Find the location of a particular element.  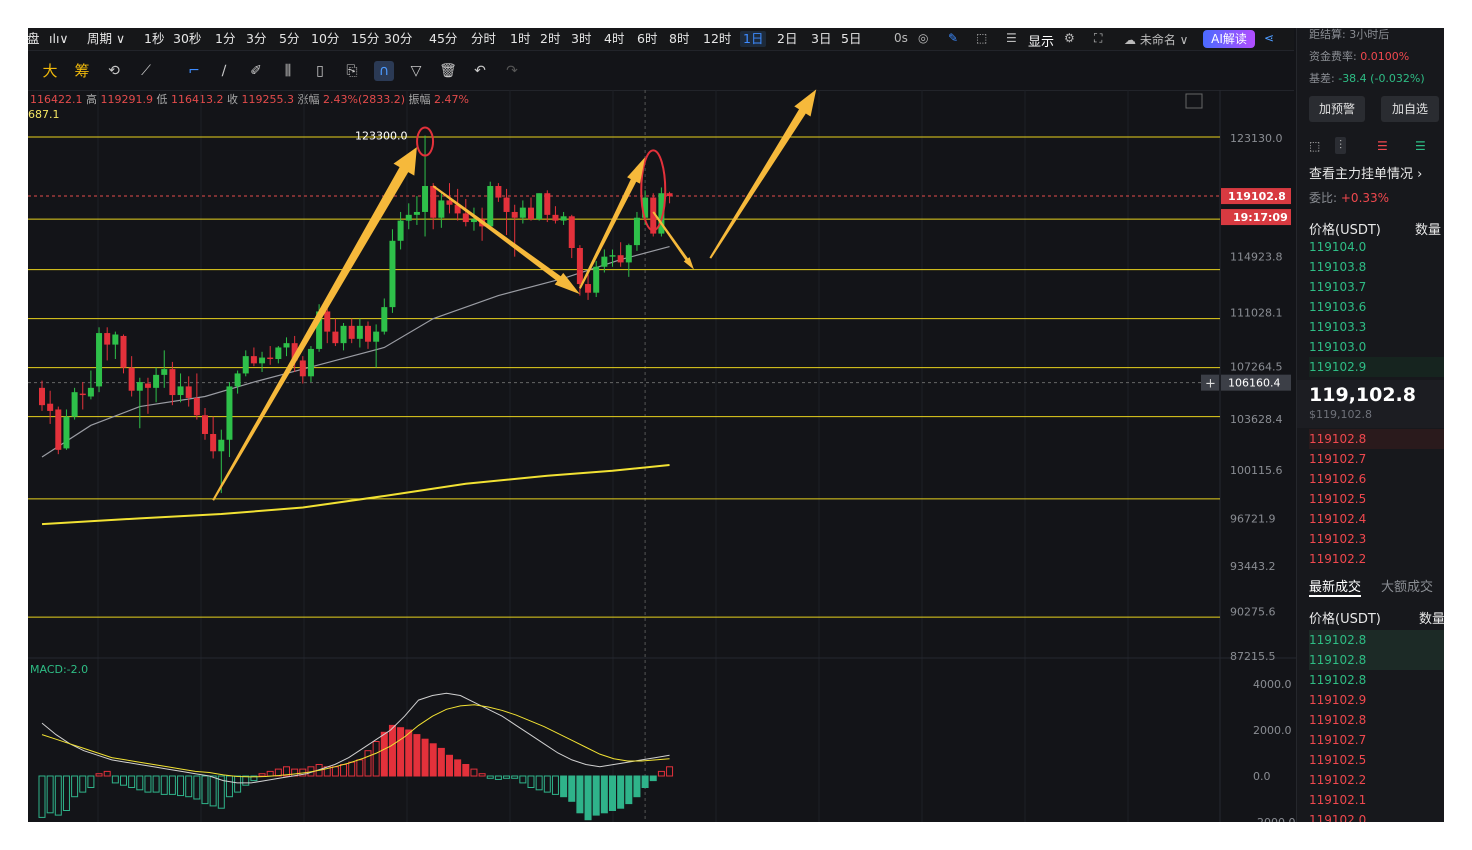

arrow-projection-up is located at coordinates (763, 174).